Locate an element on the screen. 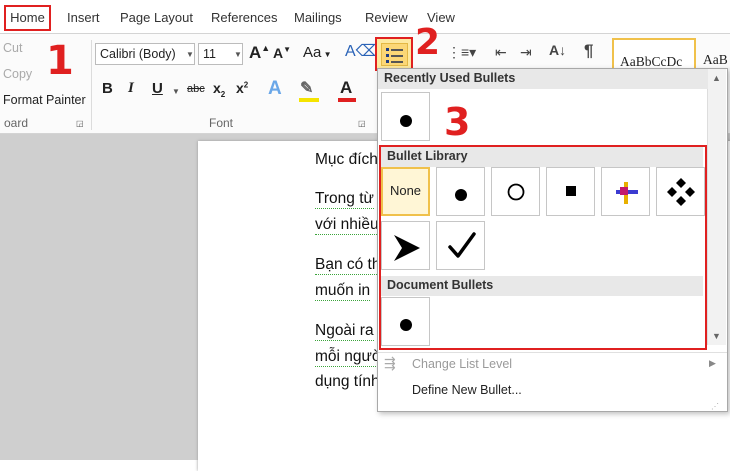 This screenshot has width=730, height=471. recent-bullet-dot is located at coordinates (405, 116).